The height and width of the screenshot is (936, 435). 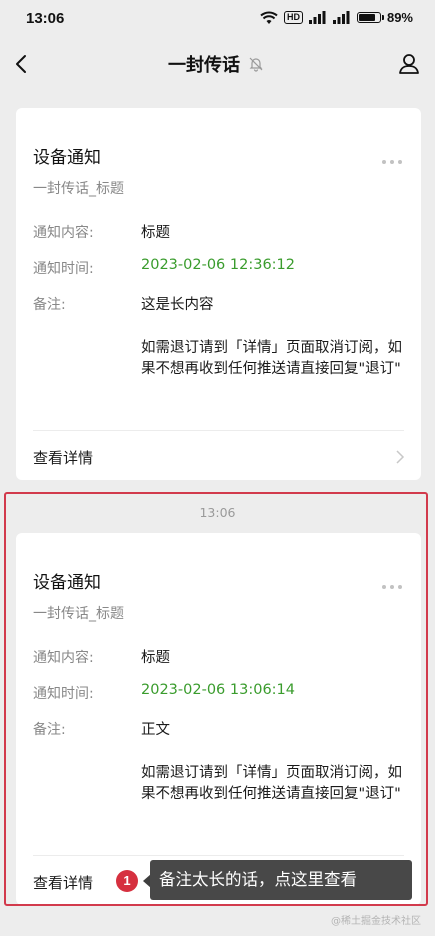 What do you see at coordinates (400, 457) in the screenshot?
I see `chevron-right-icon` at bounding box center [400, 457].